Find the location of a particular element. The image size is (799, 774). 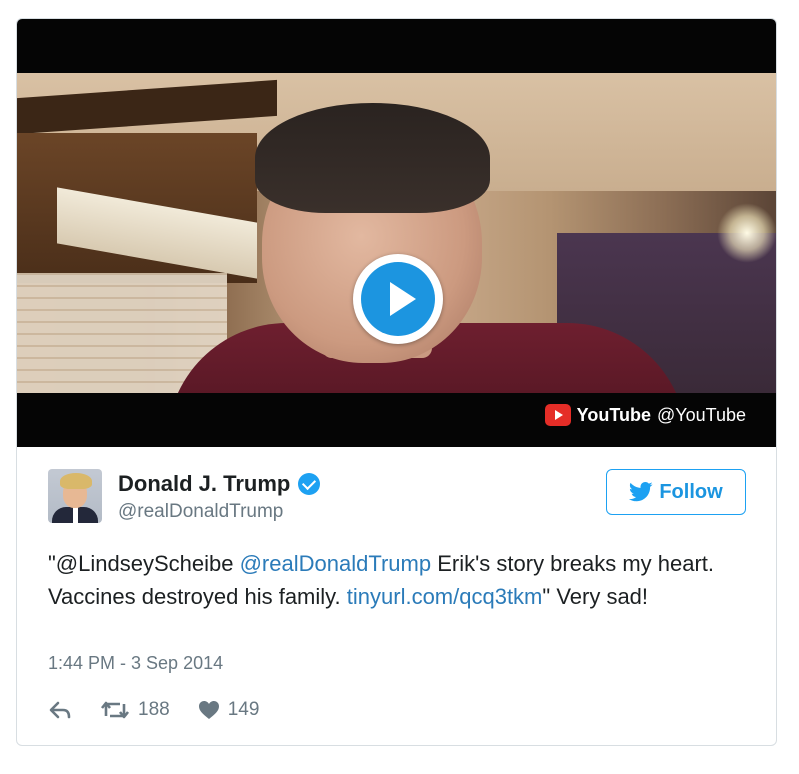

follow-button-label: Follow is located at coordinates (691, 491).